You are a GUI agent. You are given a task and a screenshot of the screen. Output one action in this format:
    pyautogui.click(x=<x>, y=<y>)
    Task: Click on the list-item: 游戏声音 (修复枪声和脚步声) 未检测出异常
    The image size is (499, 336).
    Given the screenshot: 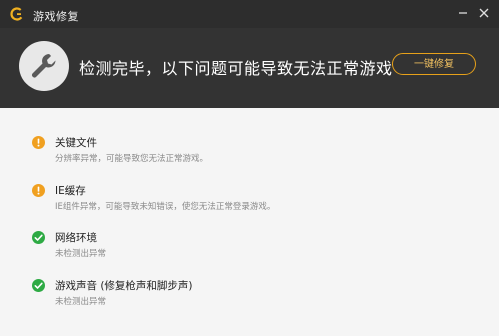 What is the action you would take?
    pyautogui.click(x=249, y=301)
    